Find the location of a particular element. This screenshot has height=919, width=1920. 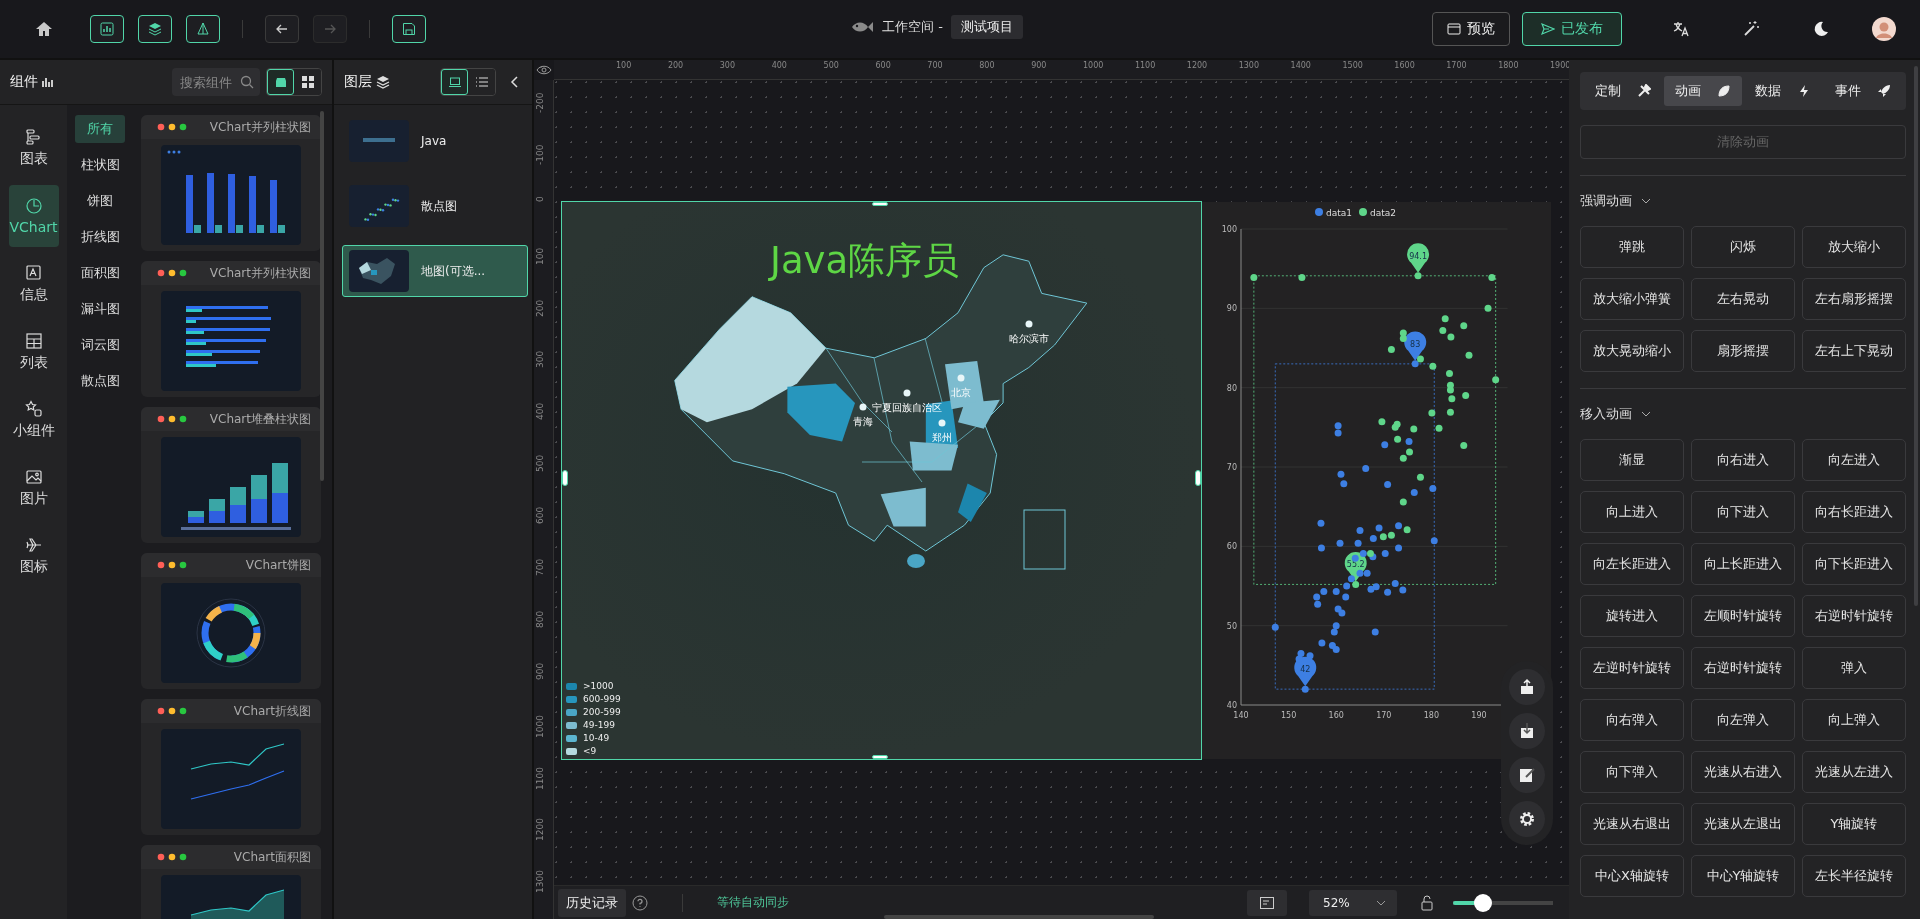

category-item: 散点图 is located at coordinates (100, 381).